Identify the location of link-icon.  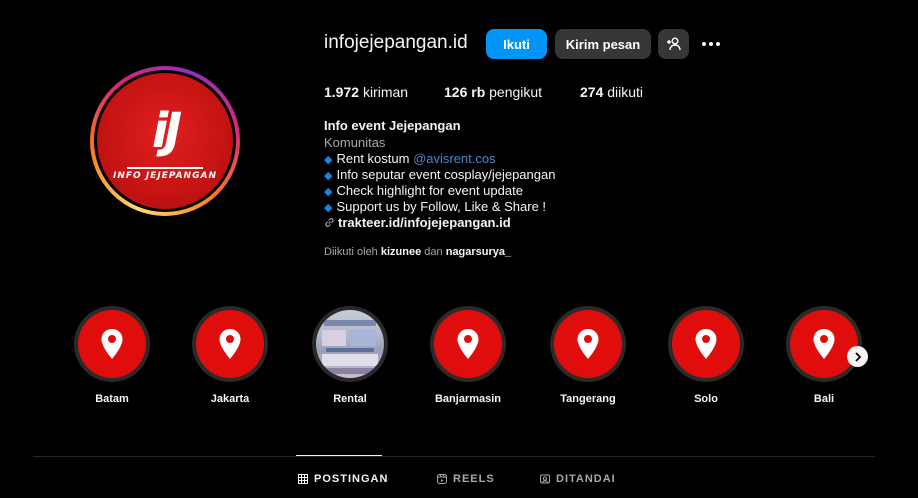
(329, 222).